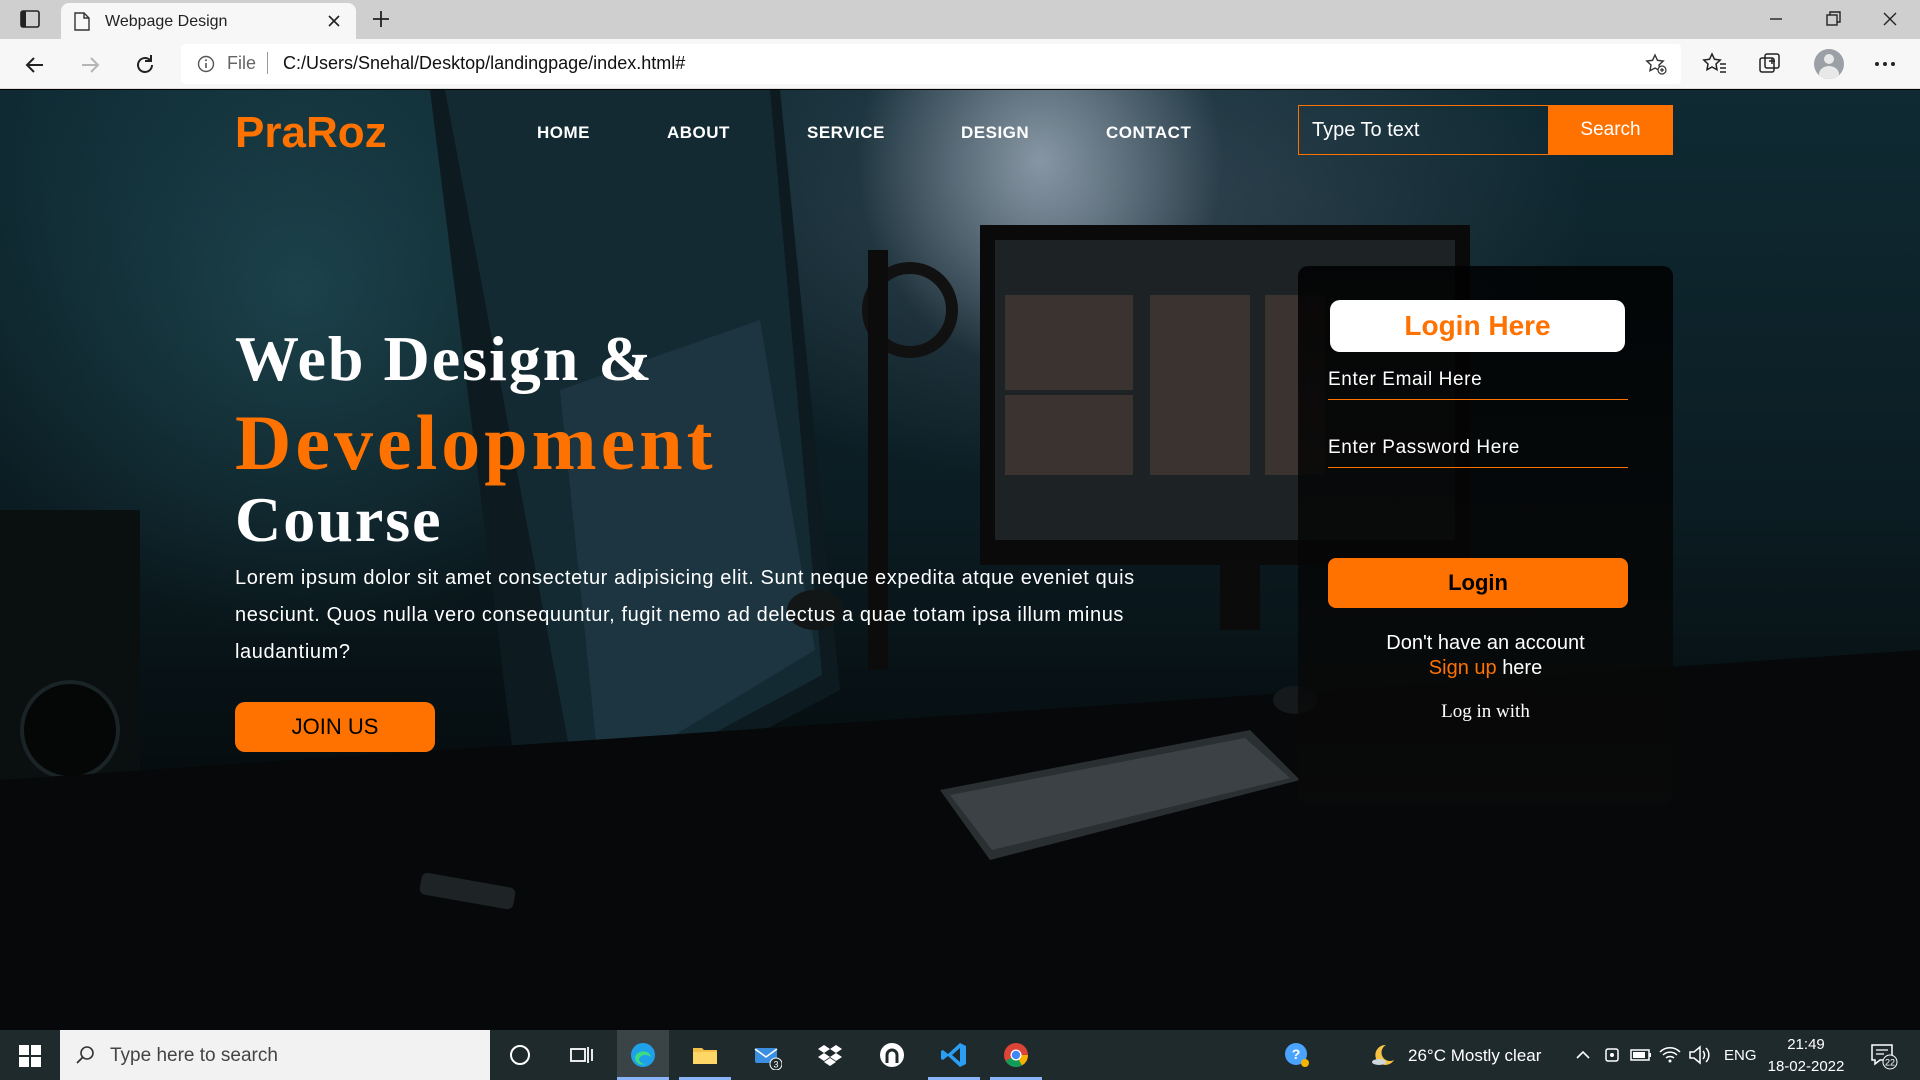  Describe the element at coordinates (1610, 130) in the screenshot. I see `search-button: Search` at that location.